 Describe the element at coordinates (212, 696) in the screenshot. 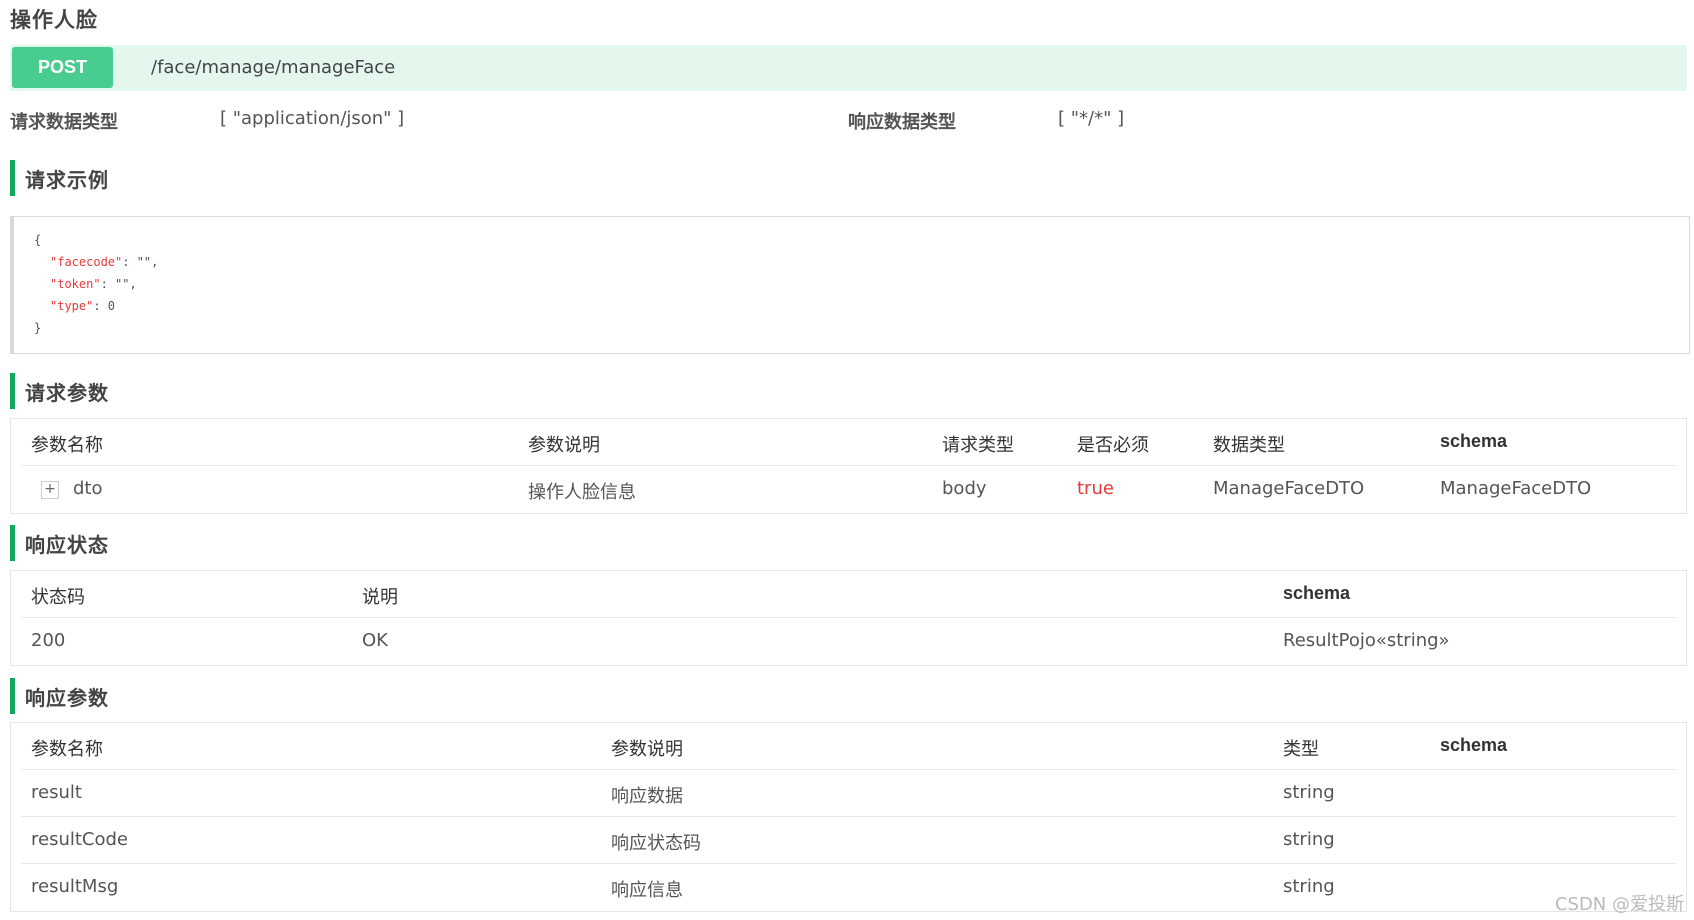

I see `section-response-params: 响应参数` at that location.